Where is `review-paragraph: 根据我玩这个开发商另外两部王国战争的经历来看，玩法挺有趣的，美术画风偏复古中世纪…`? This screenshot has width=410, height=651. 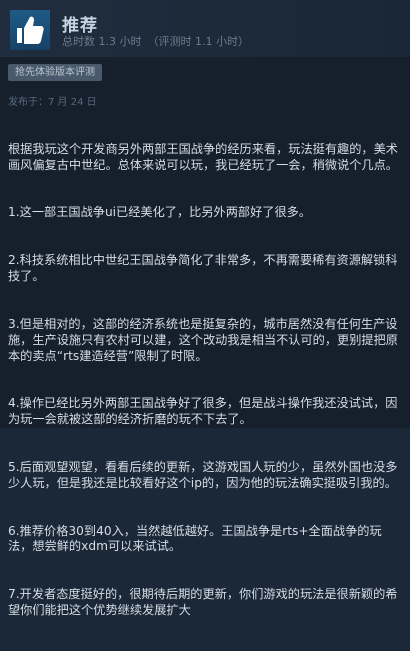 review-paragraph: 根据我玩这个开发商另外两部王国战争的经历来看，玩法挺有趣的，美术画风偏复古中世纪… is located at coordinates (203, 156).